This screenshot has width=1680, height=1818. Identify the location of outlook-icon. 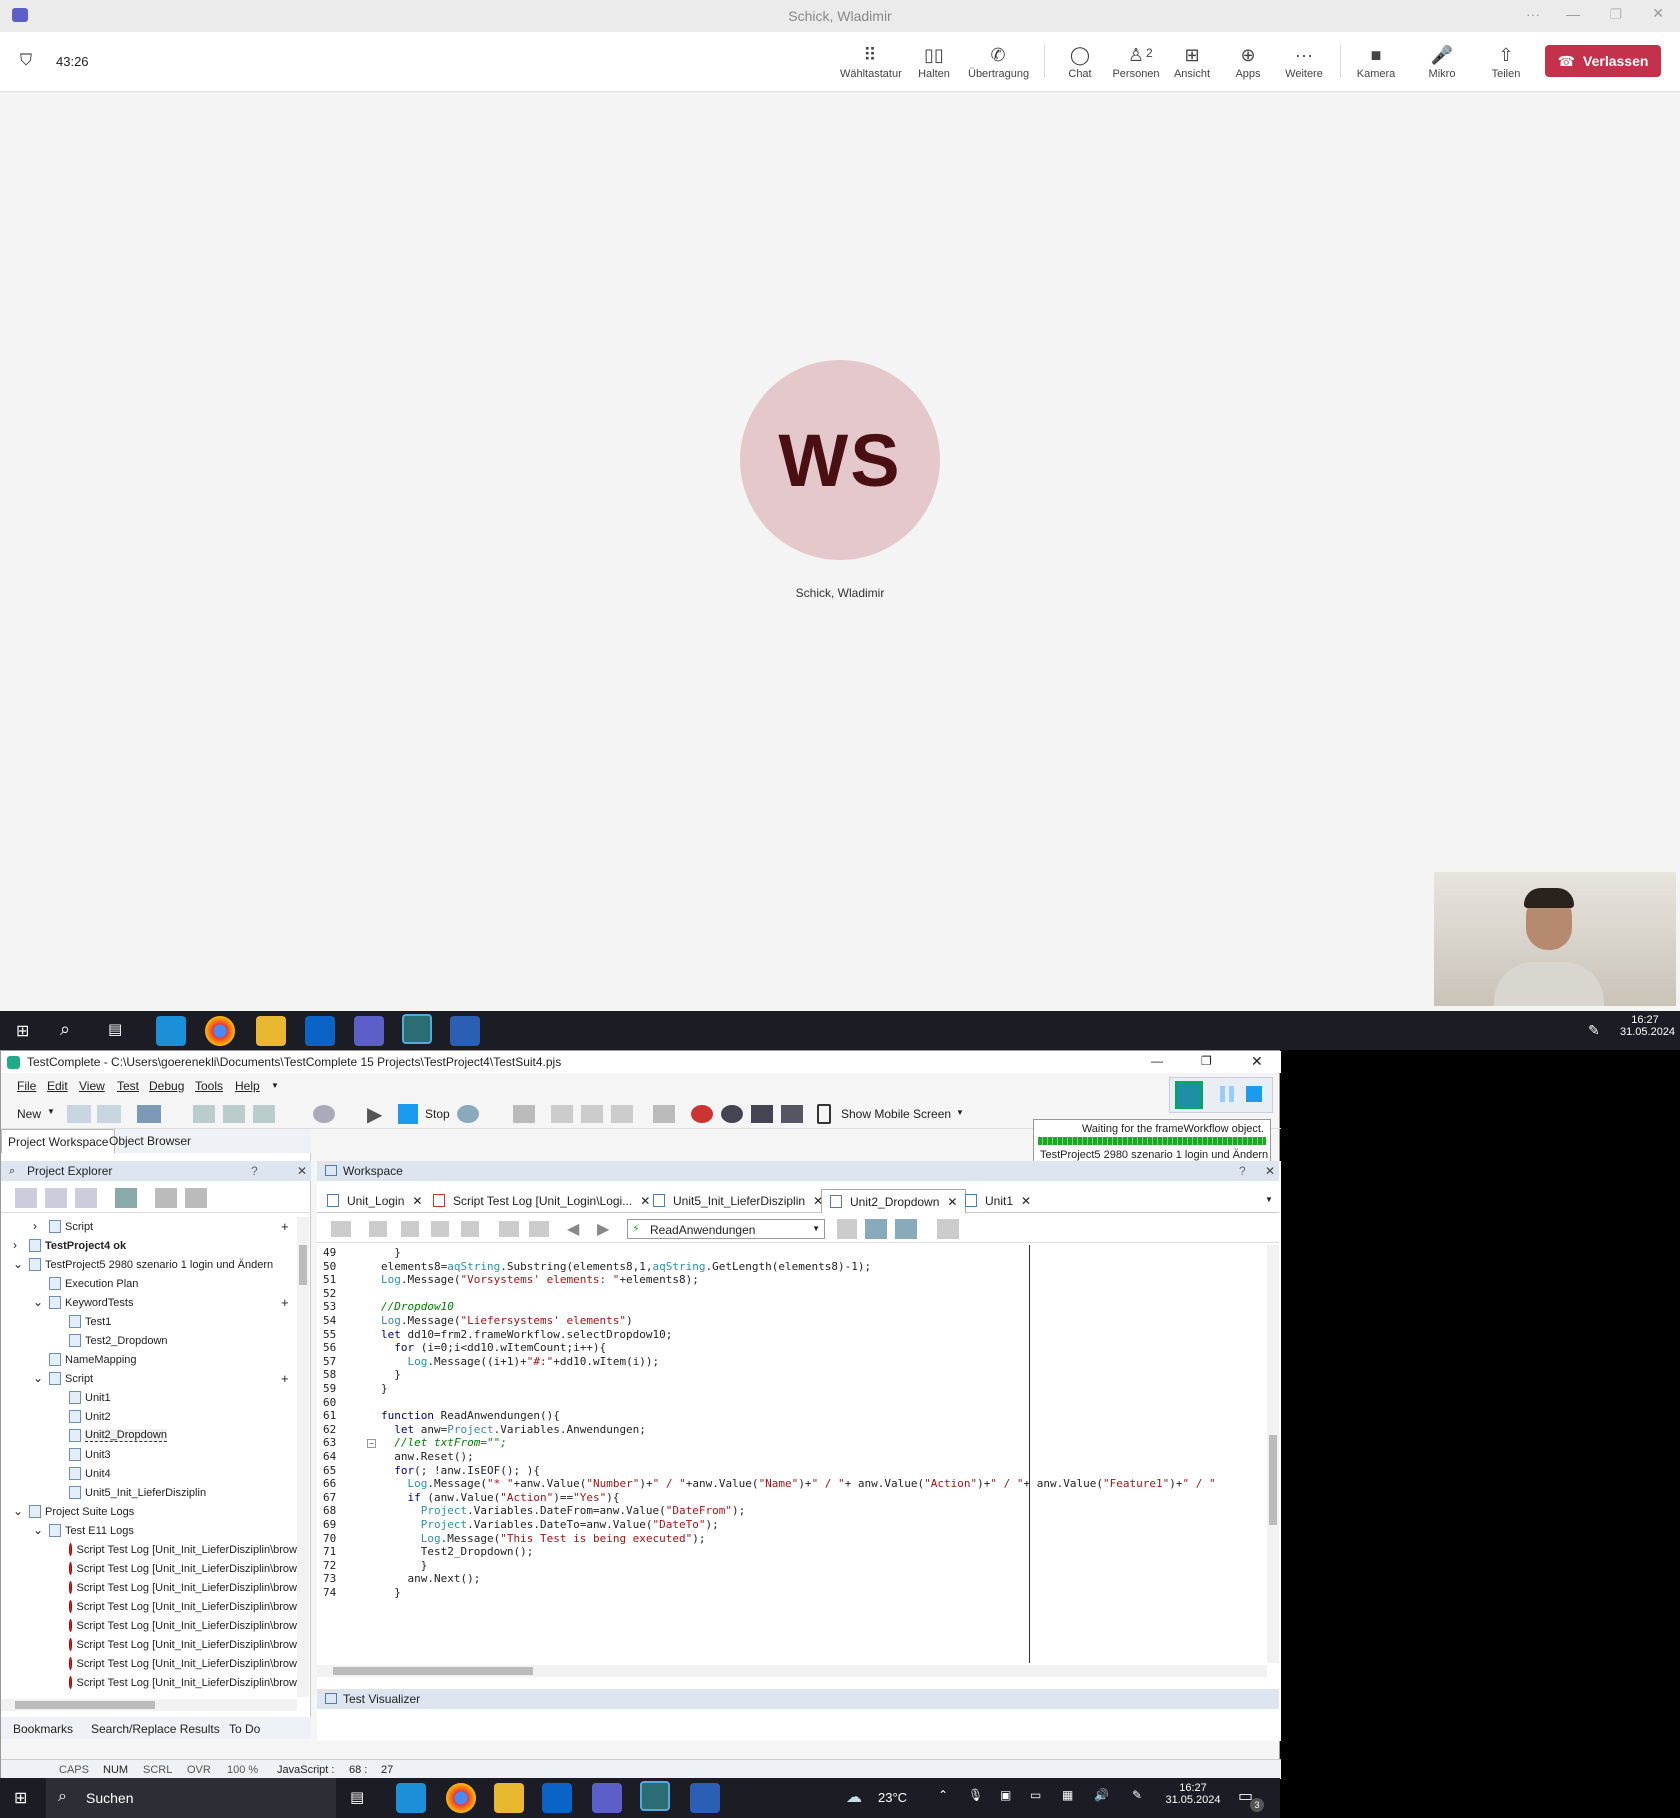
(557, 1798).